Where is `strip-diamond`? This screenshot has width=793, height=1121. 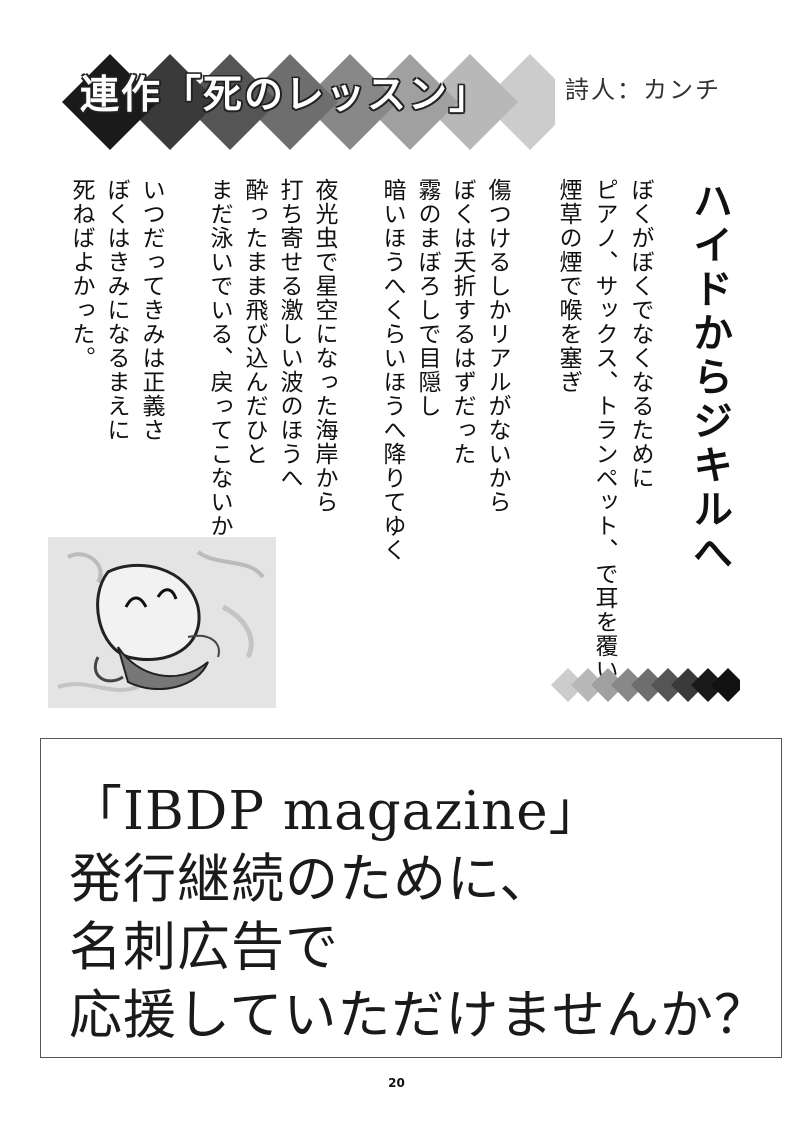
strip-diamond is located at coordinates (728, 685).